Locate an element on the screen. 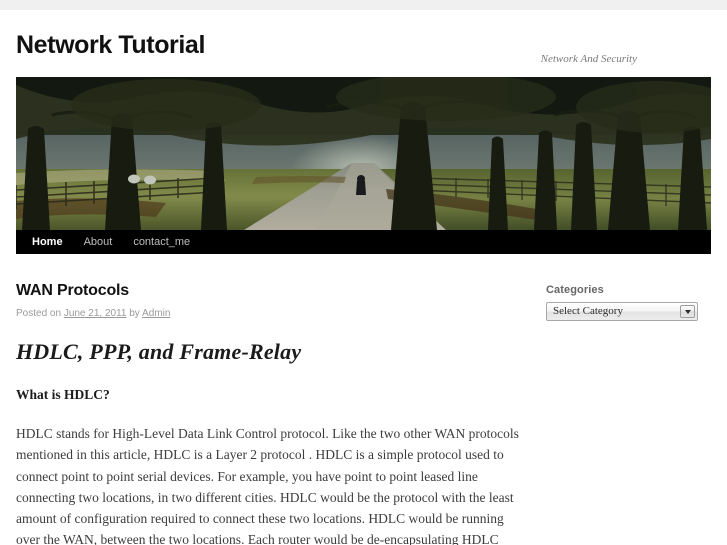  category-select-toggle is located at coordinates (687, 311).